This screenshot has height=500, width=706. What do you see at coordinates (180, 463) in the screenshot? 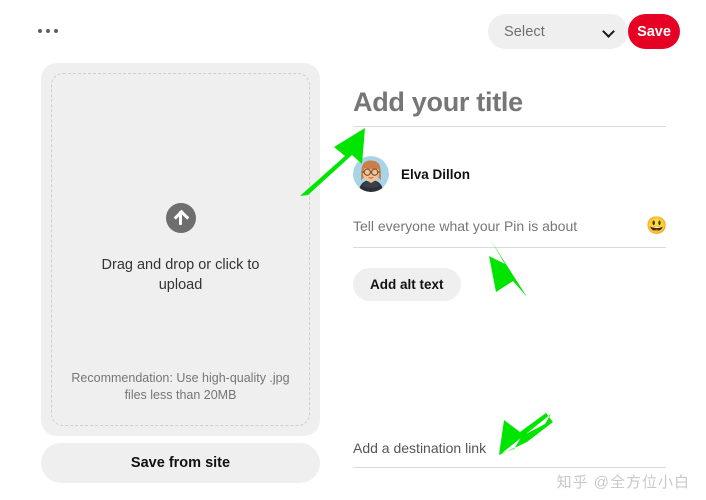
I see `save-from-site-button: Save from site` at bounding box center [180, 463].